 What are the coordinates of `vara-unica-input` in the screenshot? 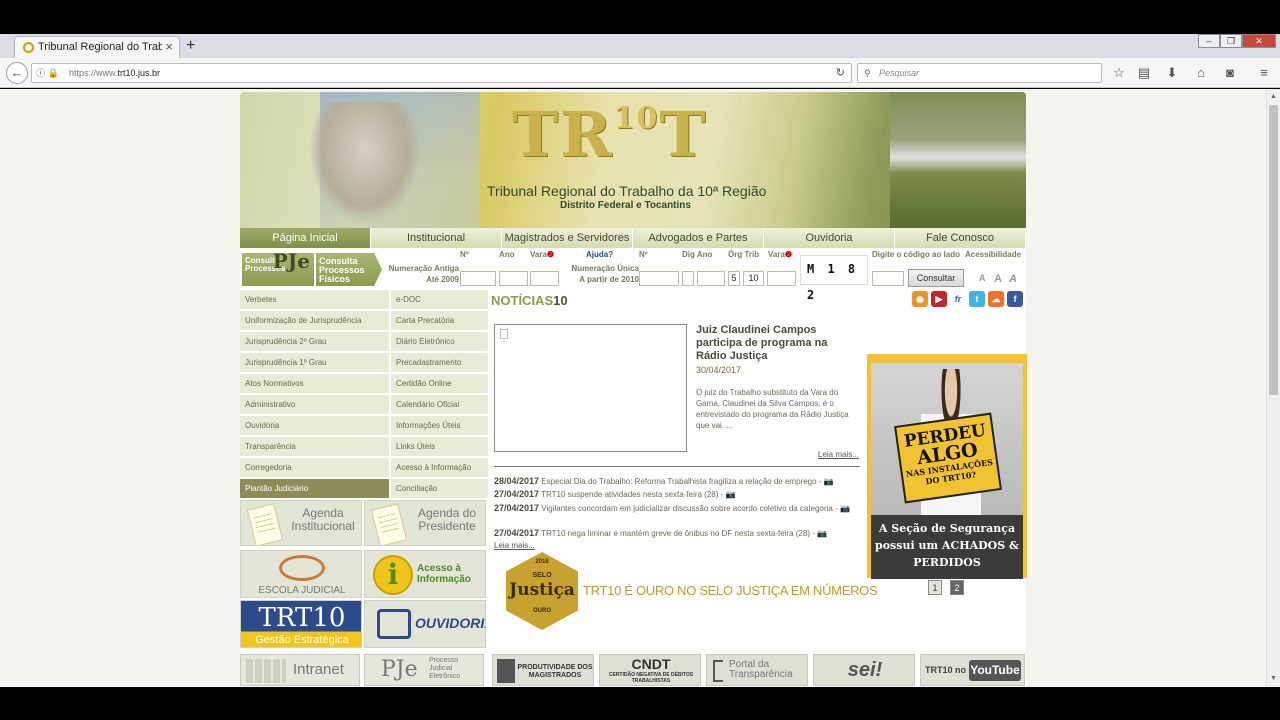 It's located at (781, 278).